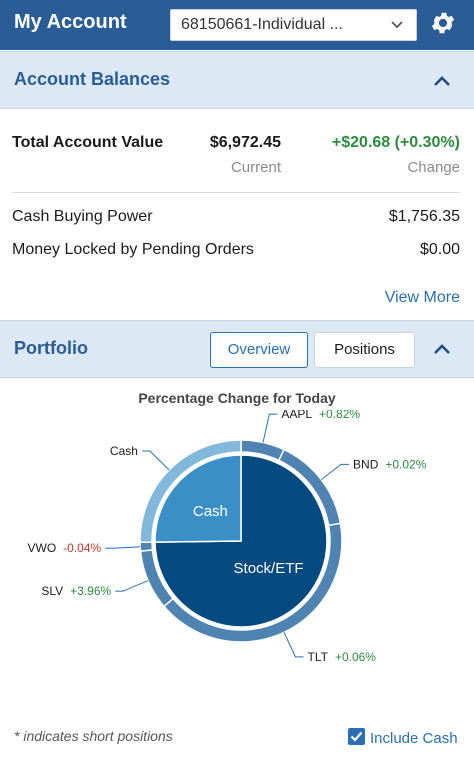 Image resolution: width=474 pixels, height=759 pixels. Describe the element at coordinates (433, 167) in the screenshot. I see `change-caption: Change` at that location.